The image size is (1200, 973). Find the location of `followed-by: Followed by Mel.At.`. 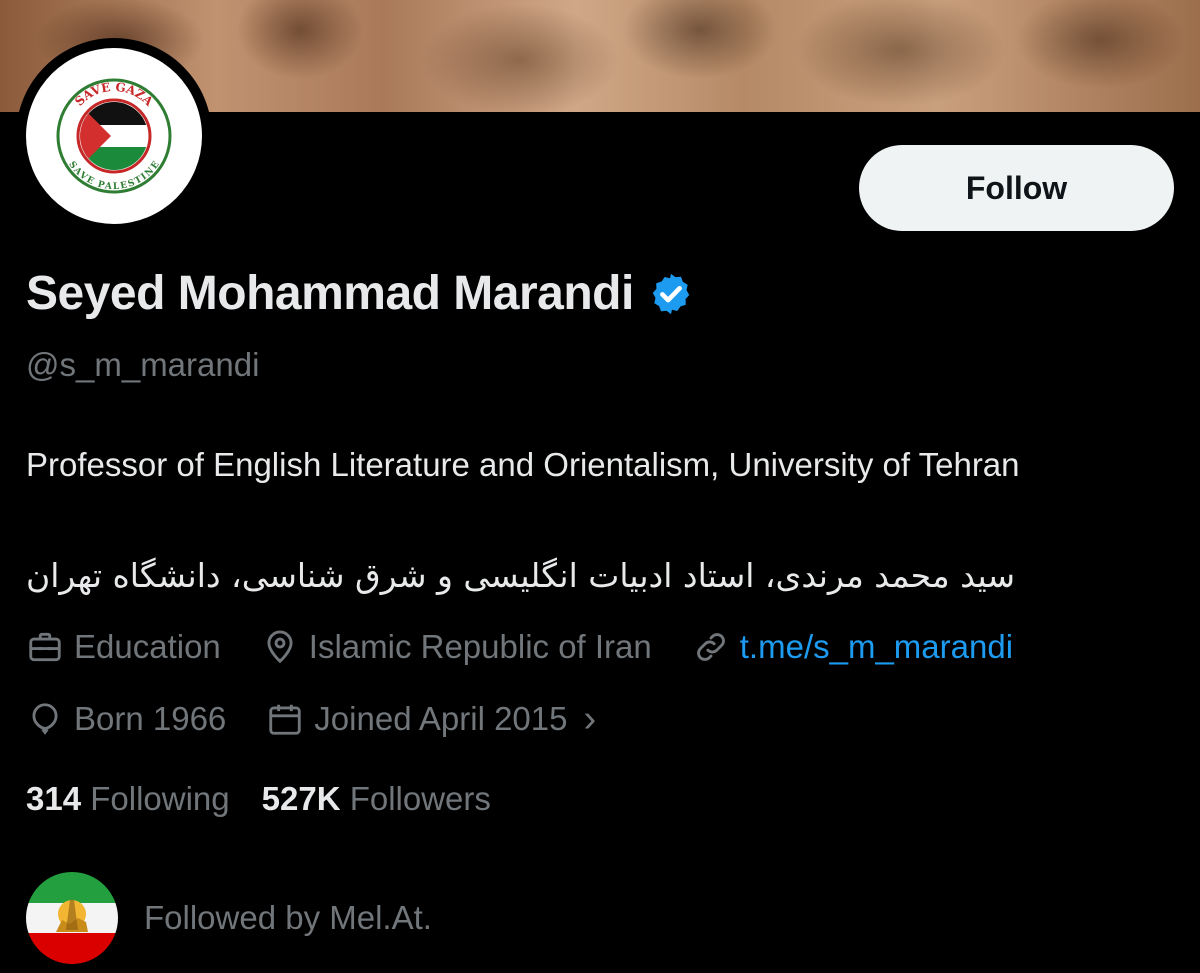

followed-by: Followed by Mel.At. is located at coordinates (229, 918).